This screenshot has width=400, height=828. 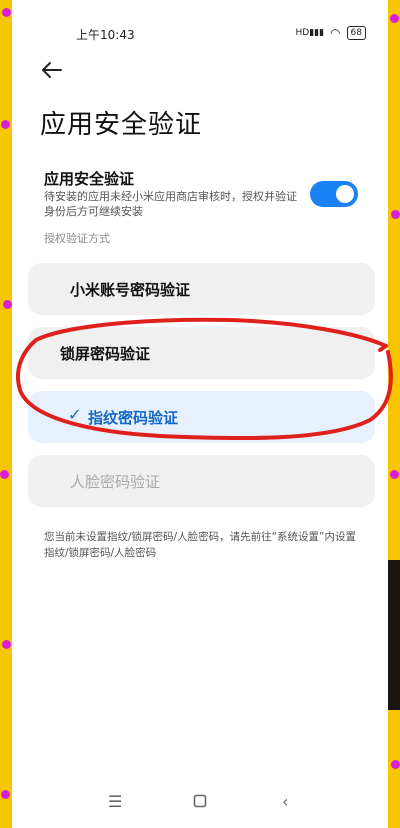 What do you see at coordinates (285, 801) in the screenshot?
I see `back-icon: ‹` at bounding box center [285, 801].